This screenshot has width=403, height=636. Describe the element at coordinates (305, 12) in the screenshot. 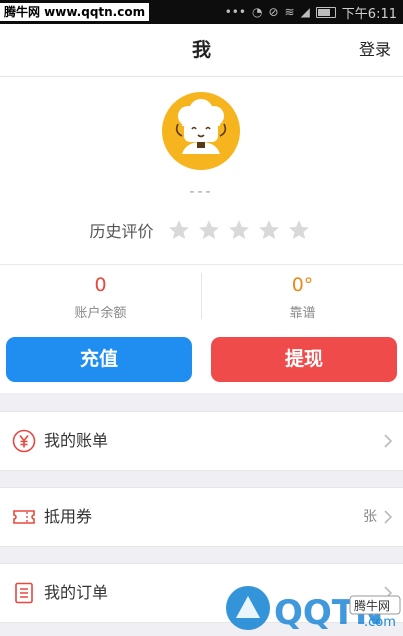

I see `signal-icon: ◢` at that location.